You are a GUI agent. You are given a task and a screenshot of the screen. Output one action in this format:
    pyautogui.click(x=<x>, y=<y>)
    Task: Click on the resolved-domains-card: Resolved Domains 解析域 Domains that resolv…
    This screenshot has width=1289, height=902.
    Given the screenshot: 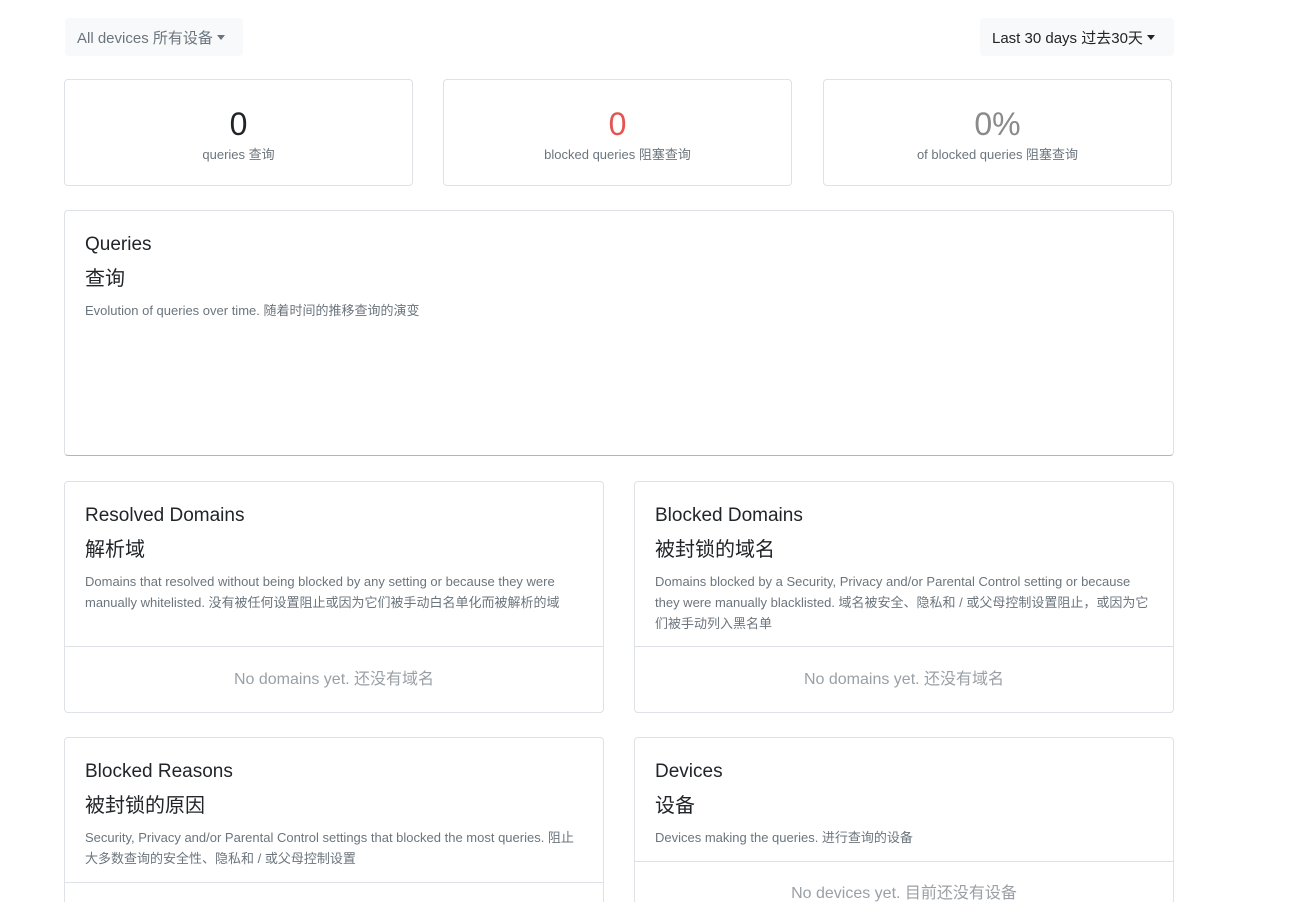 What is the action you would take?
    pyautogui.click(x=334, y=597)
    